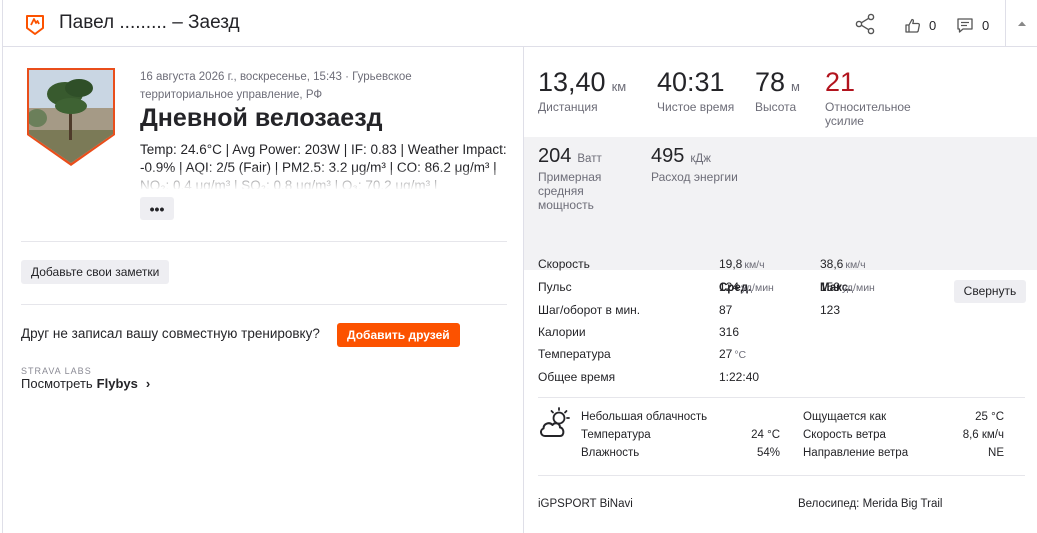  What do you see at coordinates (574, 354) in the screenshot?
I see `row-label: Температура` at bounding box center [574, 354].